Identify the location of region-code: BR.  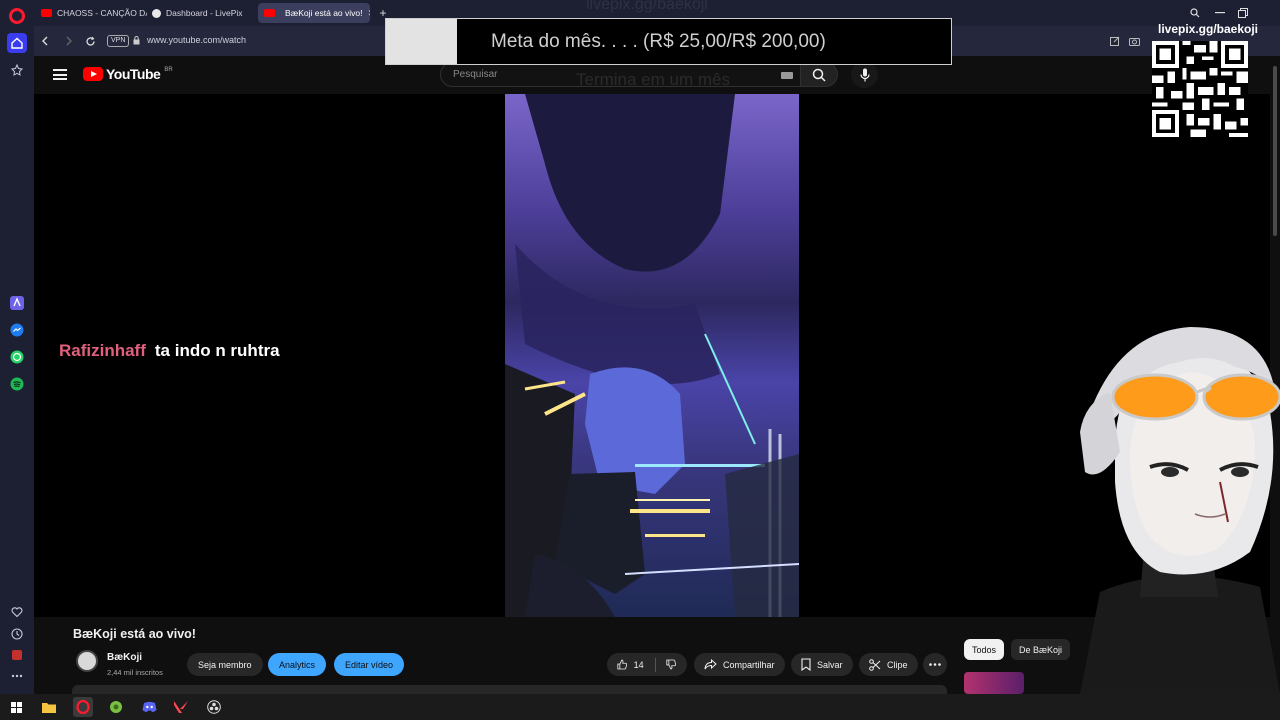
(168, 70).